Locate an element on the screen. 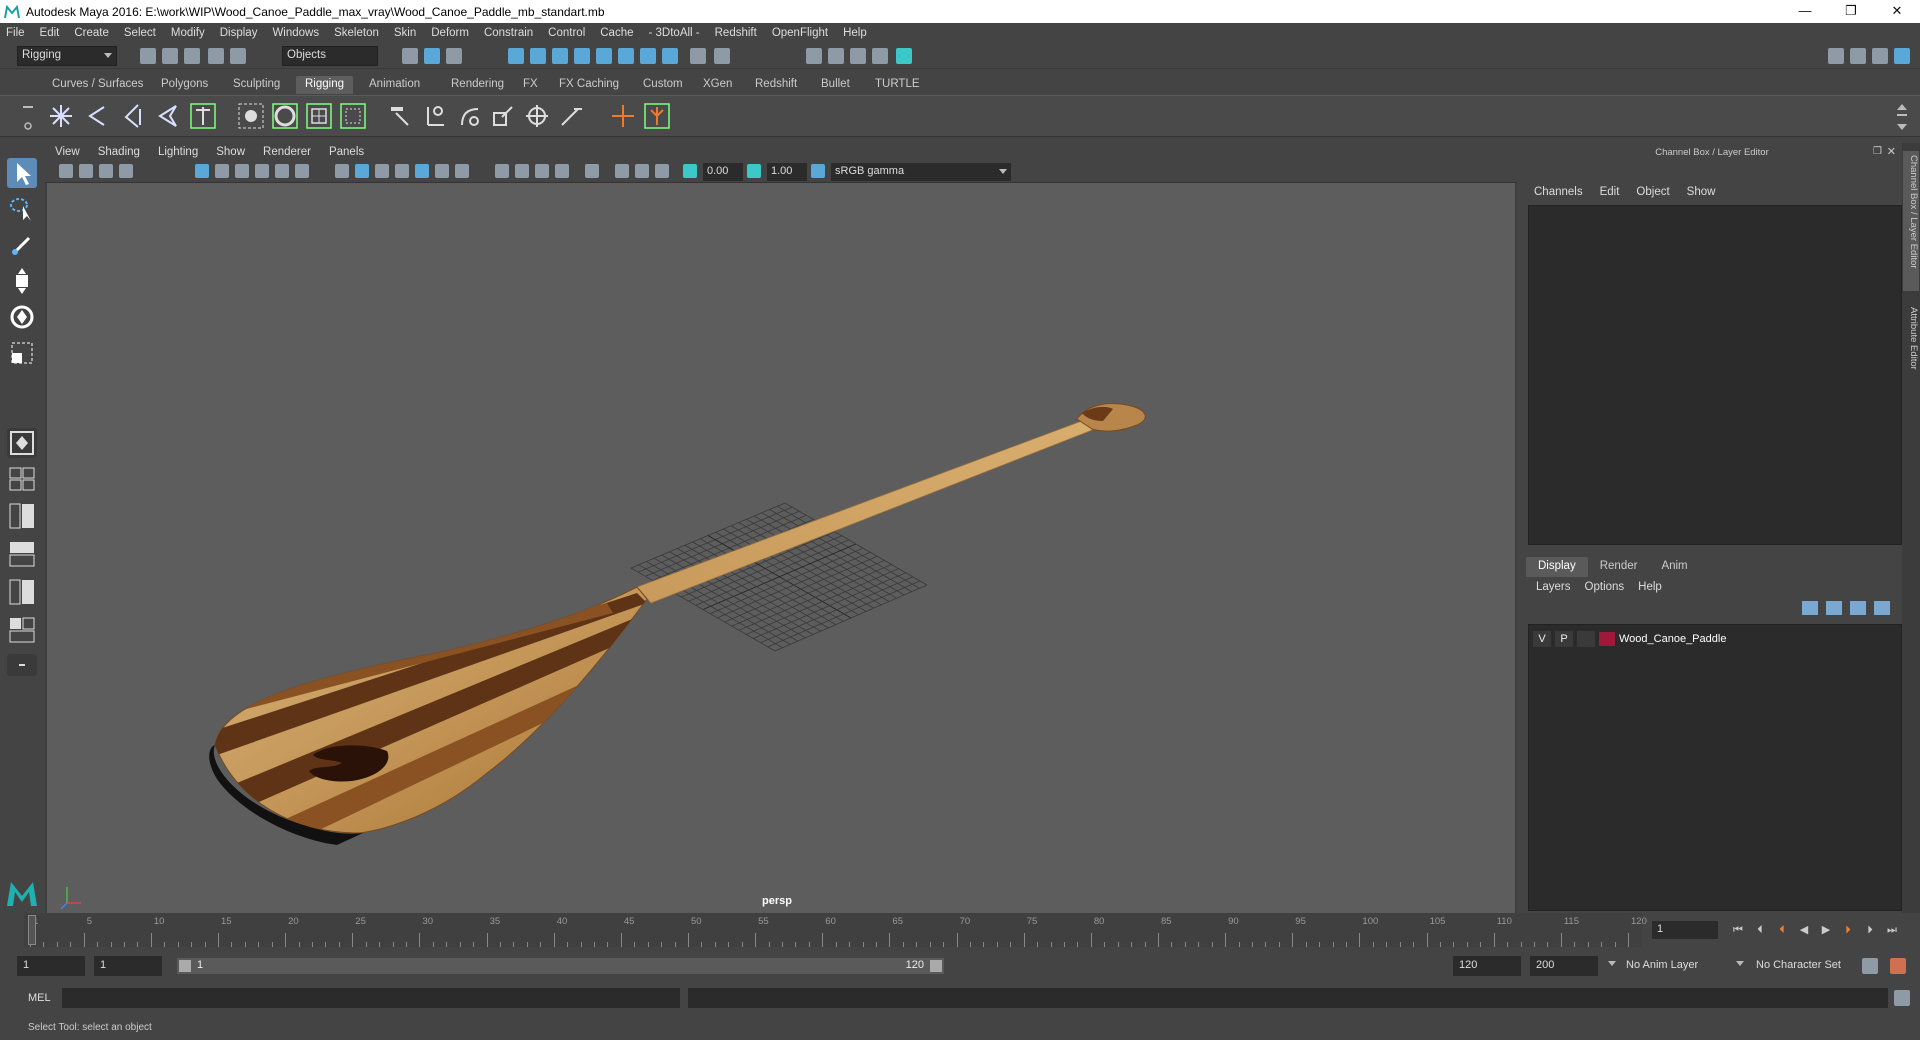 Image resolution: width=1920 pixels, height=1040 pixels. lattice-icon is located at coordinates (319, 116).